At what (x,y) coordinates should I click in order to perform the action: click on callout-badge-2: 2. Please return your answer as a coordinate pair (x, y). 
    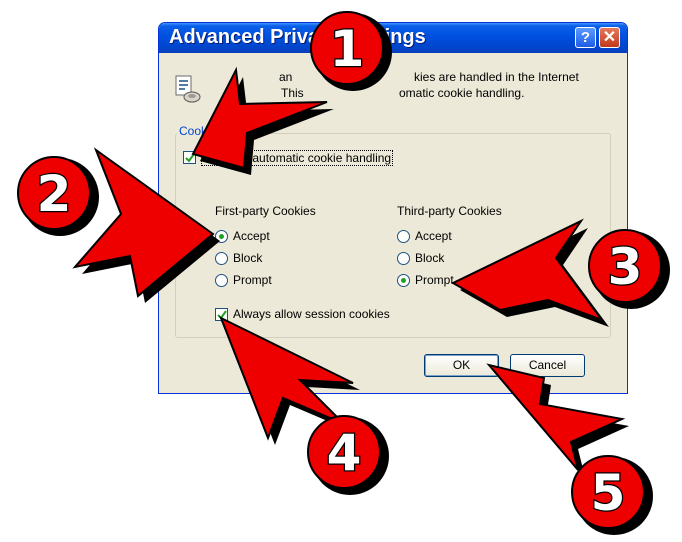
    Looking at the image, I should click on (58, 196).